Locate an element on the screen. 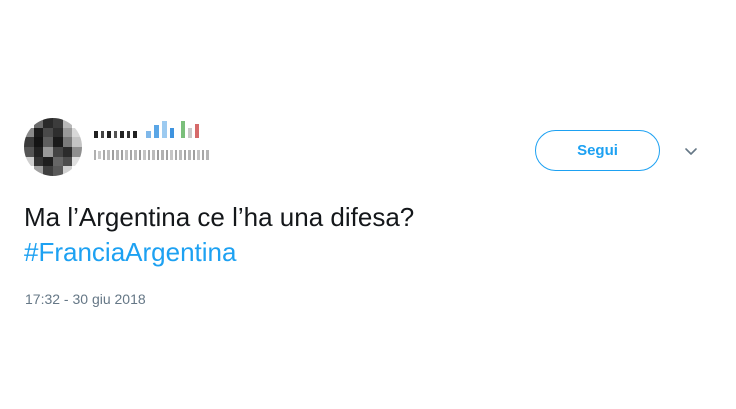  author-name is located at coordinates (146, 129).